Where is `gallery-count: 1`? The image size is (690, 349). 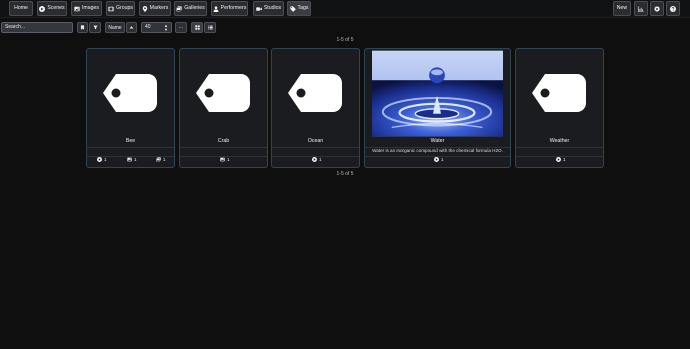
gallery-count: 1 is located at coordinates (161, 159).